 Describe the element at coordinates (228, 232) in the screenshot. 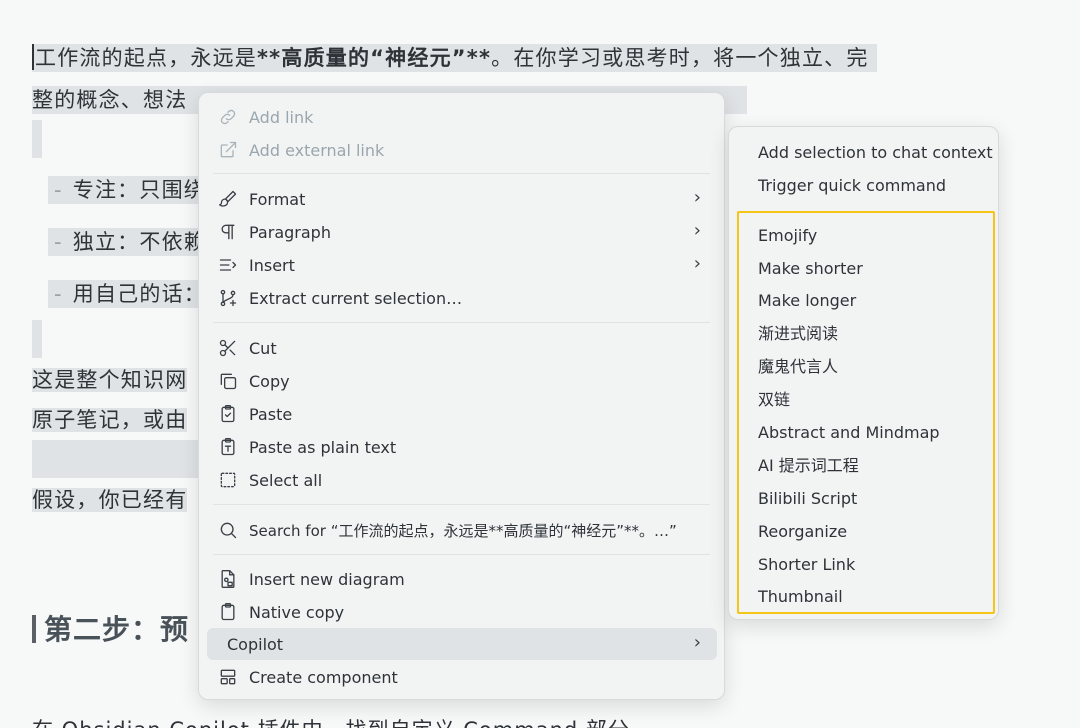

I see `pilcrow-icon` at that location.